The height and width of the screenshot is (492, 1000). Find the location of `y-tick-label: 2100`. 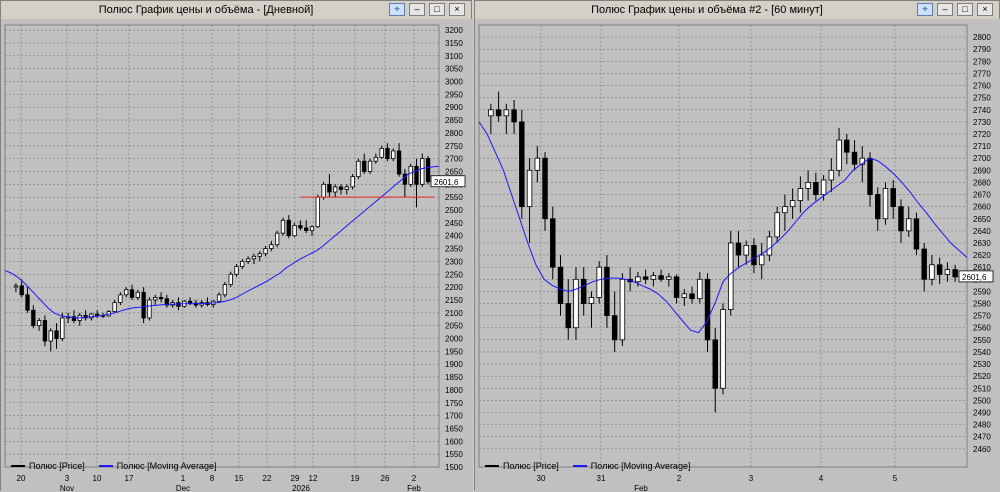

y-tick-label: 2100 is located at coordinates (454, 313).